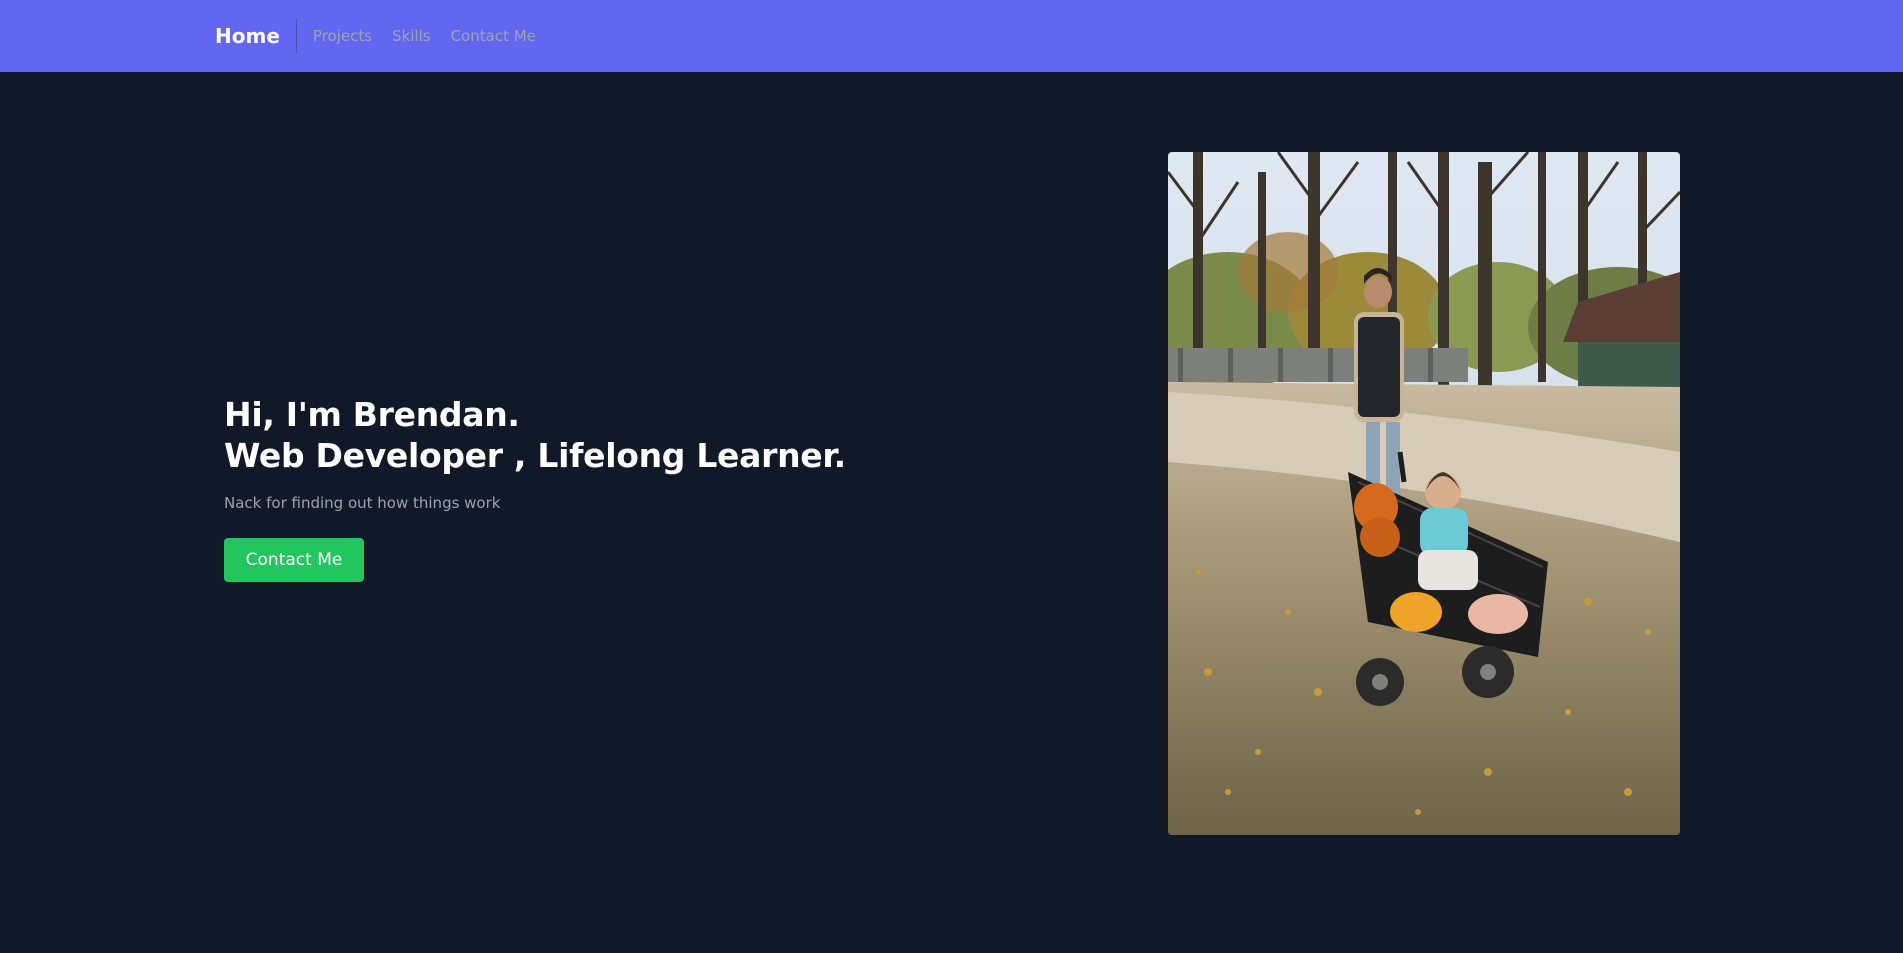  What do you see at coordinates (493, 36) in the screenshot?
I see `nav-contact-link: Contact Me` at bounding box center [493, 36].